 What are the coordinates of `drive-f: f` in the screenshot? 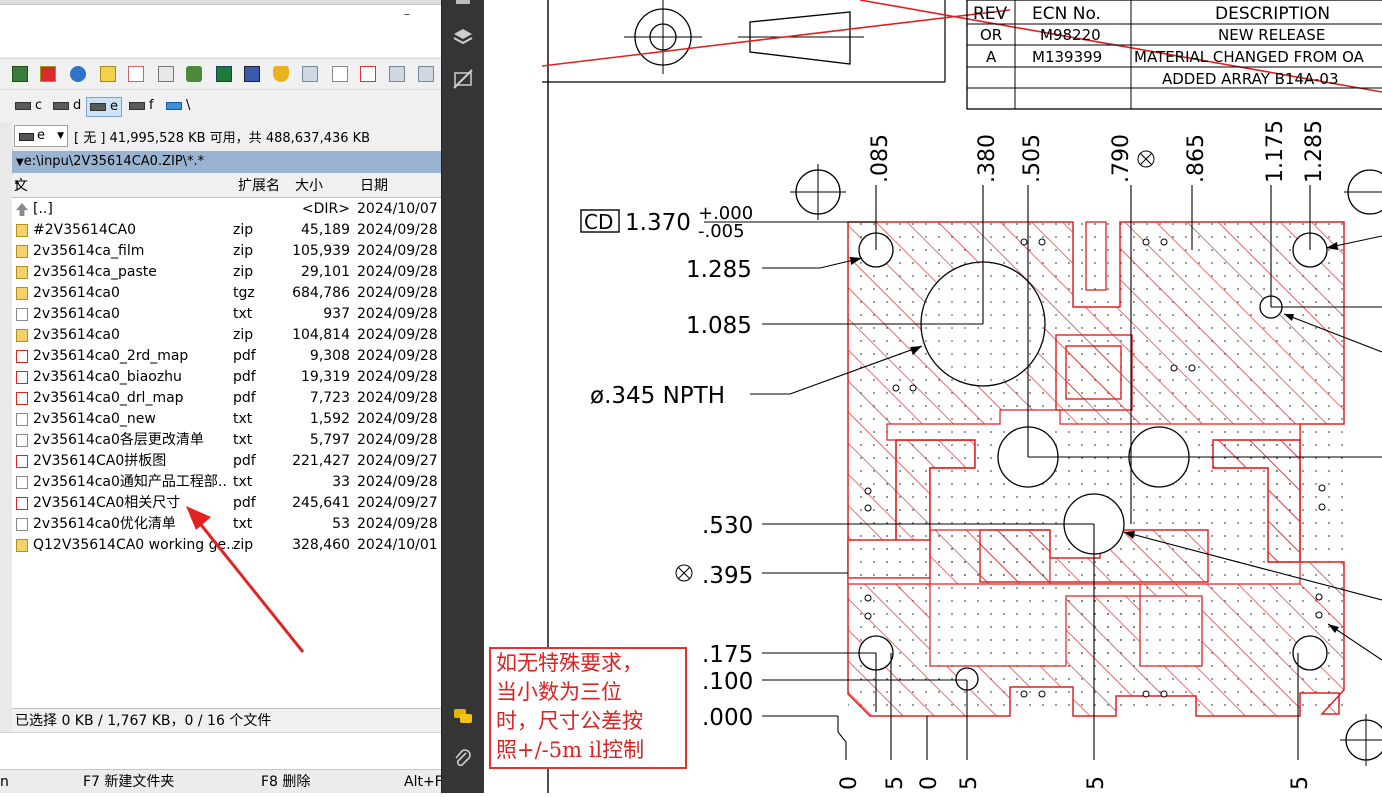 It's located at (141, 106).